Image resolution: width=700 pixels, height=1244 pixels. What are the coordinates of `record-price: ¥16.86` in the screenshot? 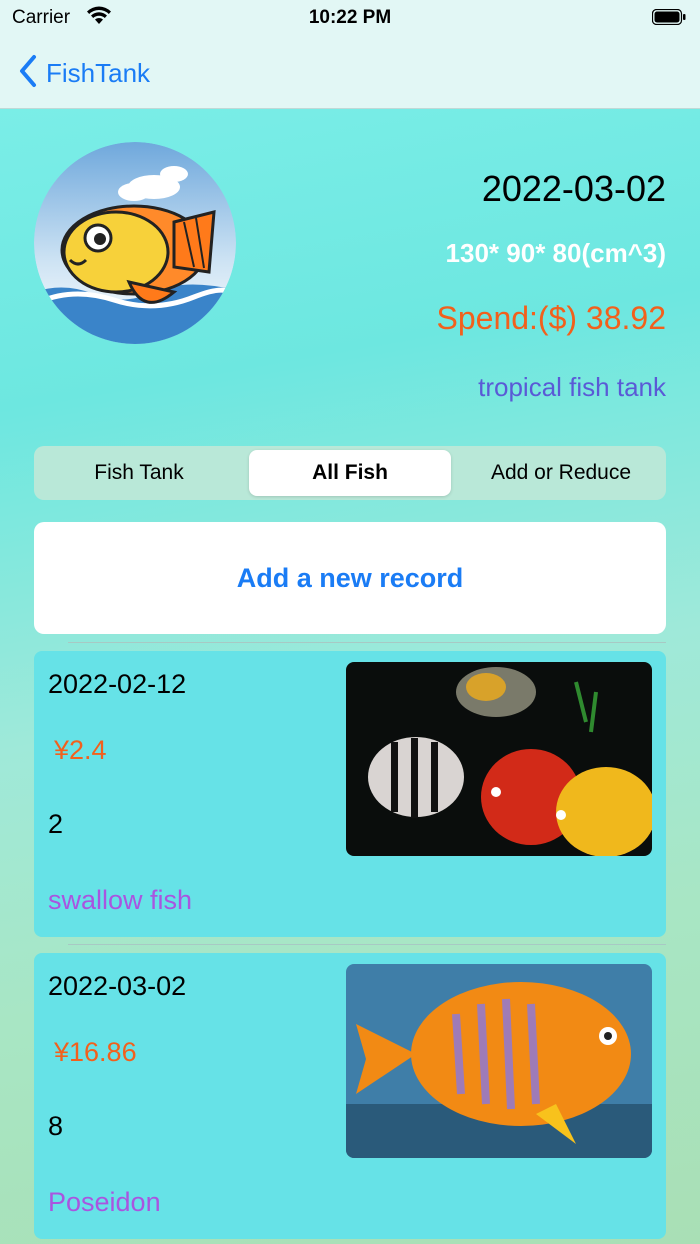 It's located at (95, 1052).